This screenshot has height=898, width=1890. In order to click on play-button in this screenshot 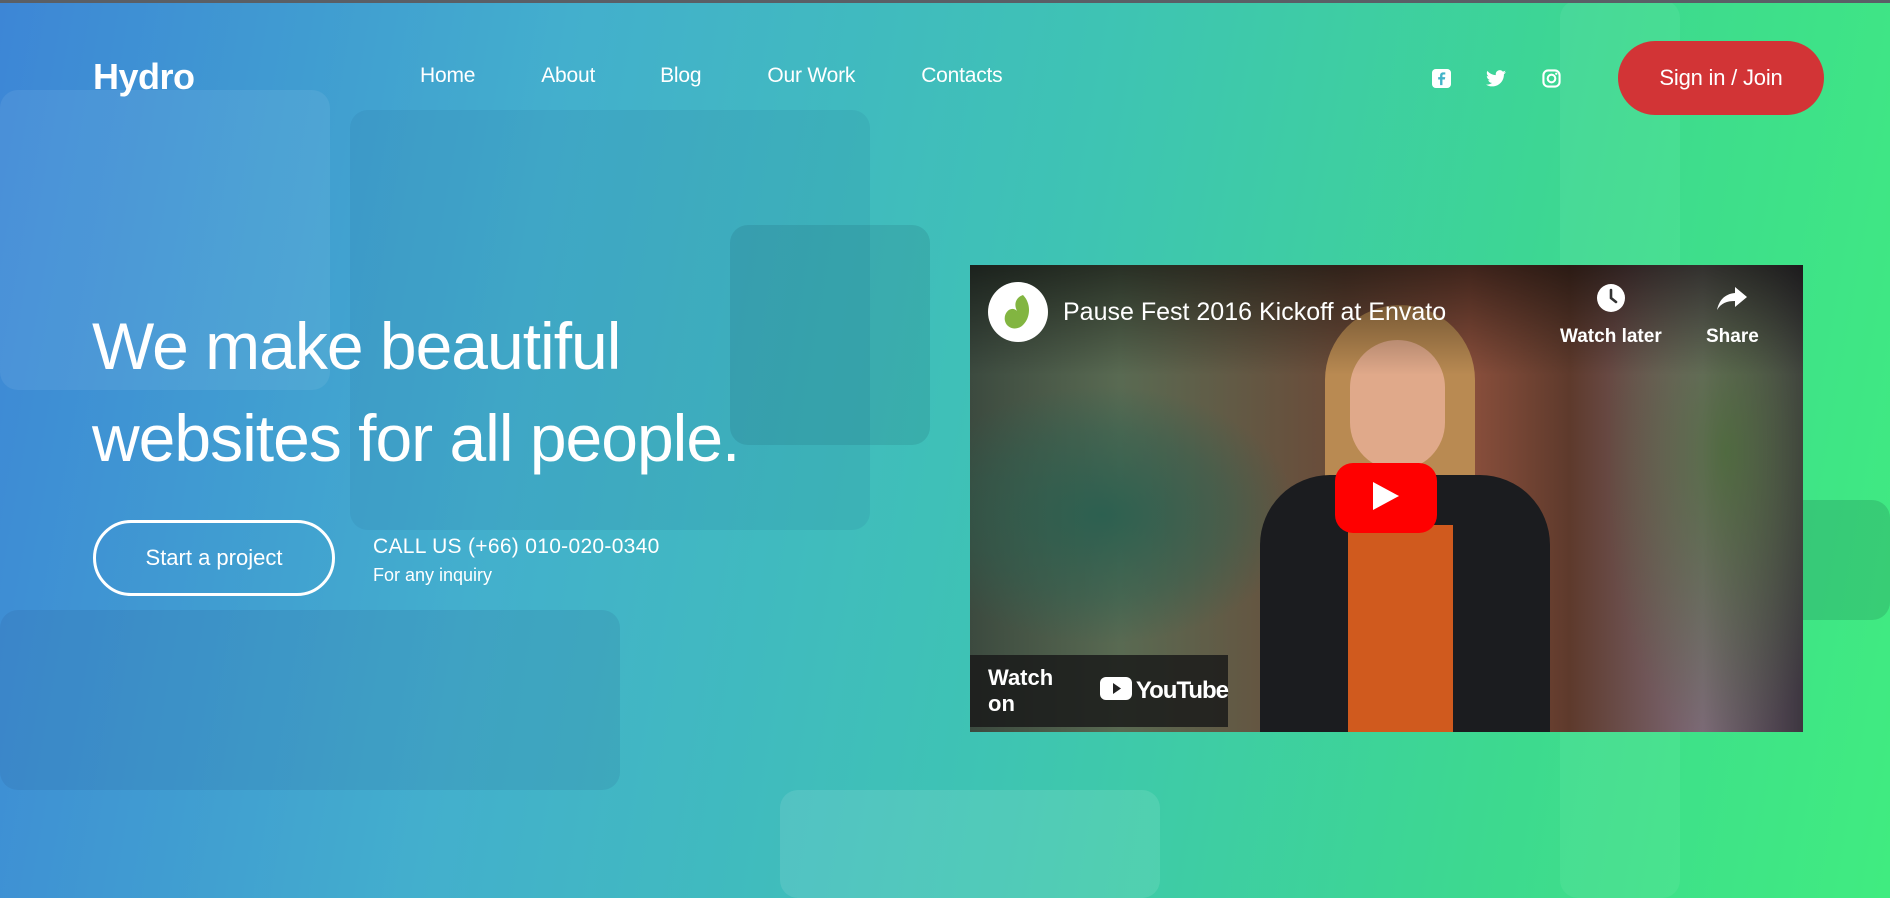, I will do `click(1386, 498)`.